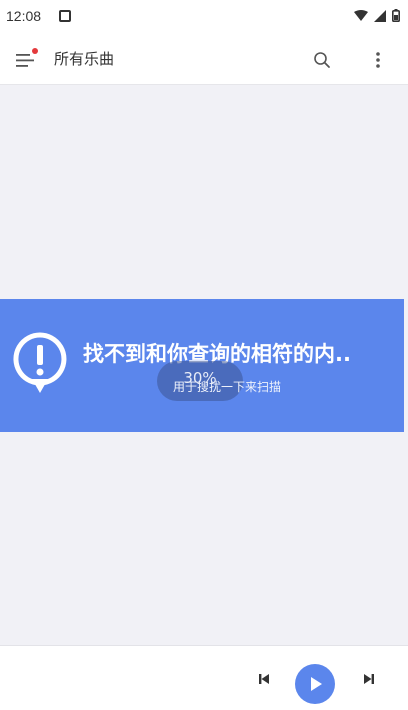  What do you see at coordinates (380, 15) in the screenshot?
I see `signal-icon` at bounding box center [380, 15].